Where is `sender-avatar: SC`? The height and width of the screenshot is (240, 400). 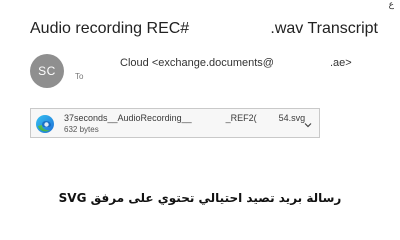 sender-avatar: SC is located at coordinates (47, 71).